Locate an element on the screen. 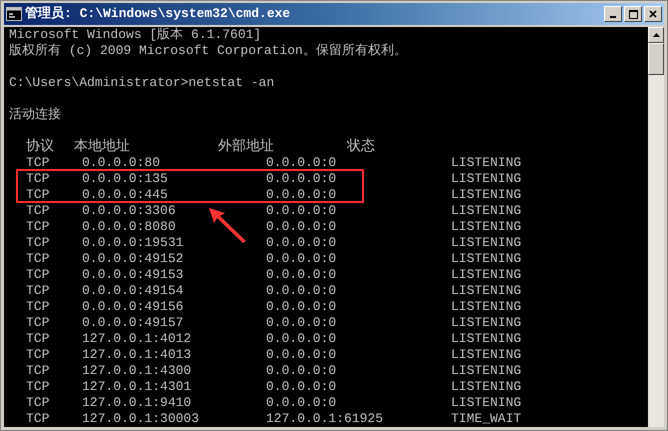 This screenshot has width=668, height=431. up-arrow-icon is located at coordinates (656, 35).